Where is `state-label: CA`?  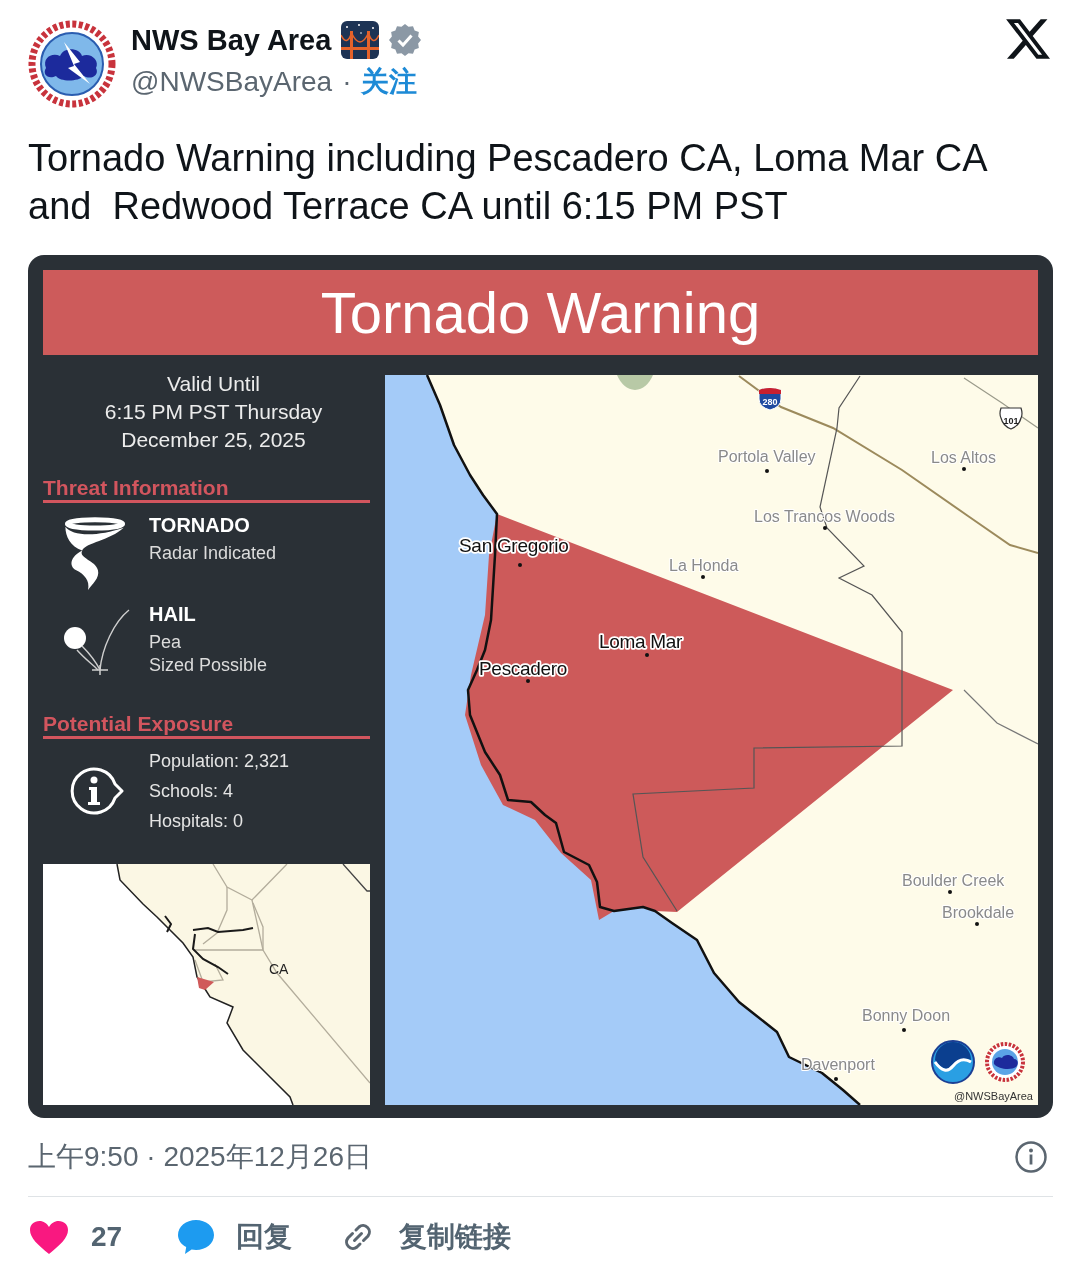 state-label: CA is located at coordinates (279, 969).